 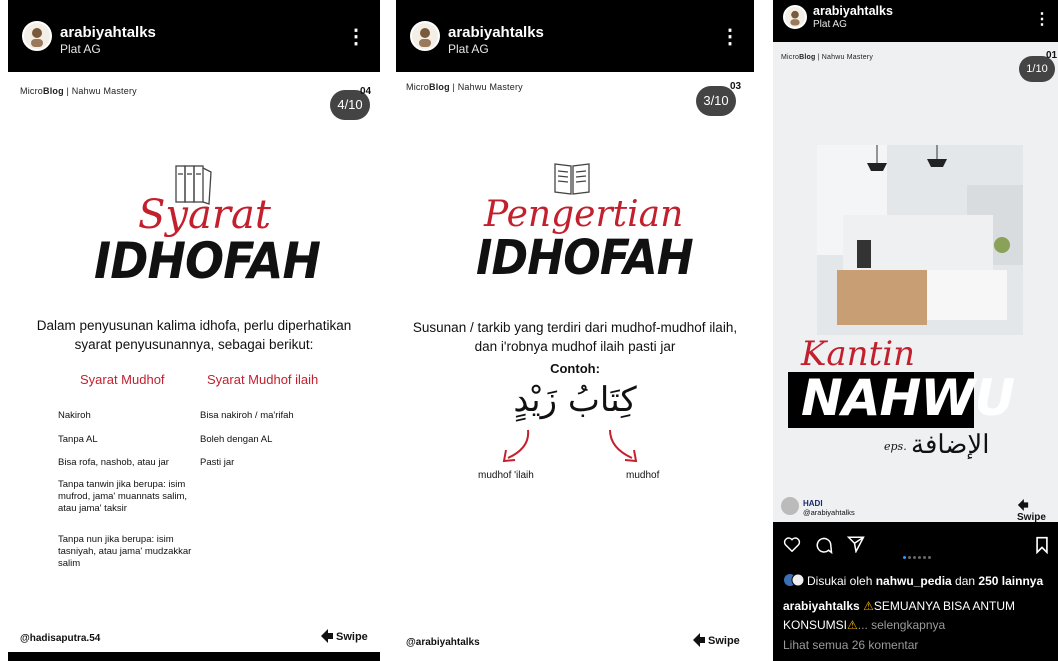 What do you see at coordinates (74, 415) in the screenshot?
I see `left-item: Nakiroh` at bounding box center [74, 415].